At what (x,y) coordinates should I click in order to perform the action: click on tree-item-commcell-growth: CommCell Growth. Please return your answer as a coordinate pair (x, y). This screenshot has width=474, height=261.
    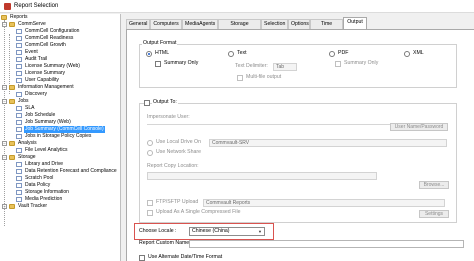
    Looking at the image, I should click on (60, 45).